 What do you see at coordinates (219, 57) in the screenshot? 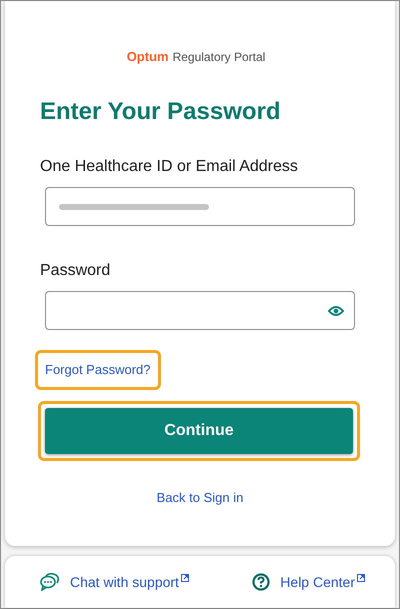
I see `product-name: Regulatory Portal` at bounding box center [219, 57].